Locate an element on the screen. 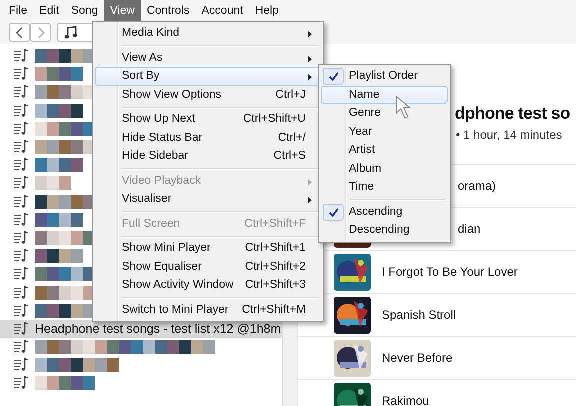  menu-item: Show Activity Window Ctrl+Shift+3 is located at coordinates (208, 285).